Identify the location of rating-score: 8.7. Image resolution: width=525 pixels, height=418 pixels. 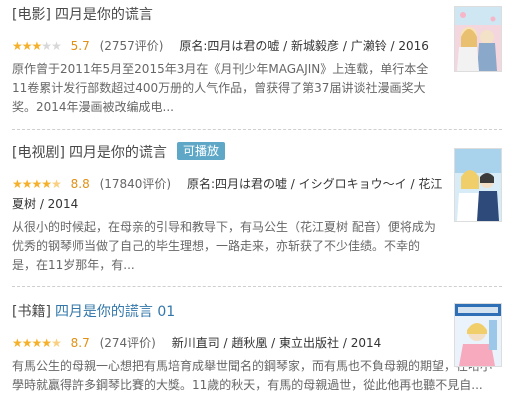
(80, 343).